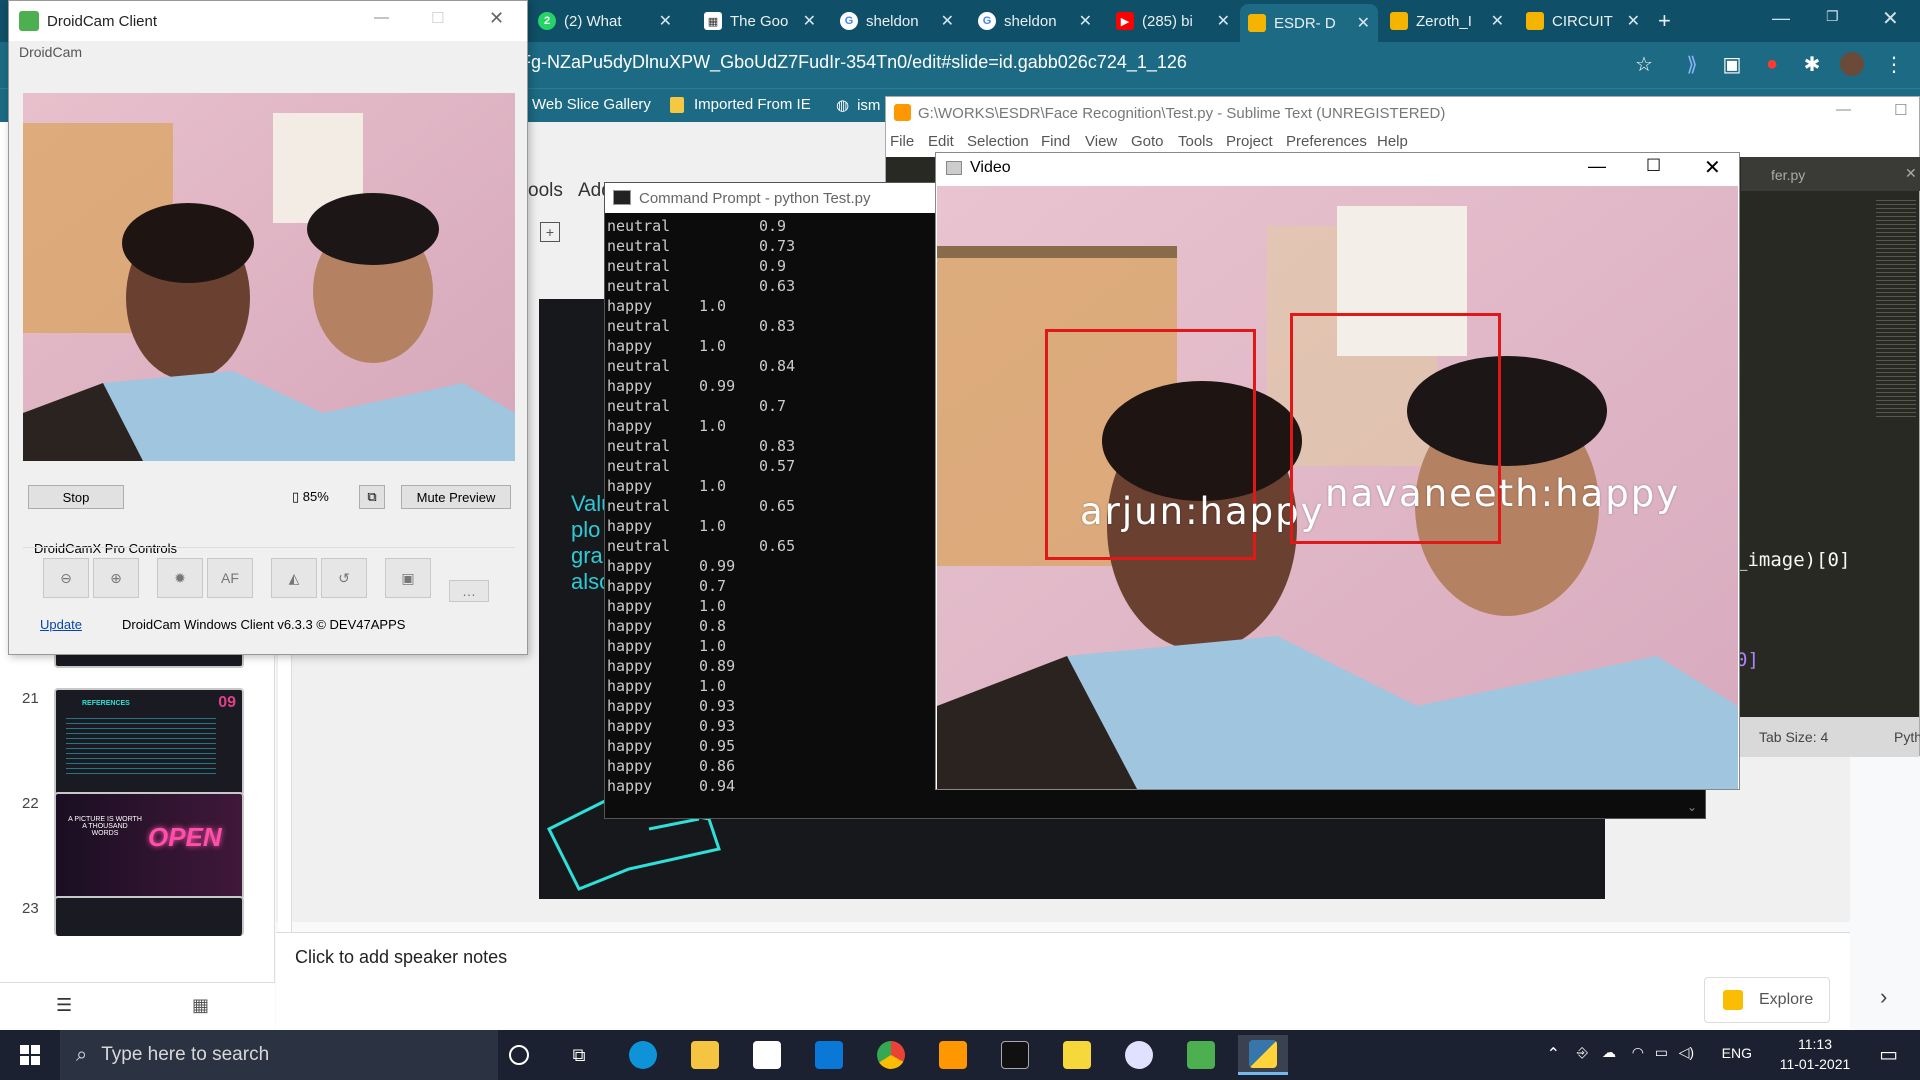 The image size is (1920, 1080). Describe the element at coordinates (643, 1055) in the screenshot. I see `edge-app` at that location.